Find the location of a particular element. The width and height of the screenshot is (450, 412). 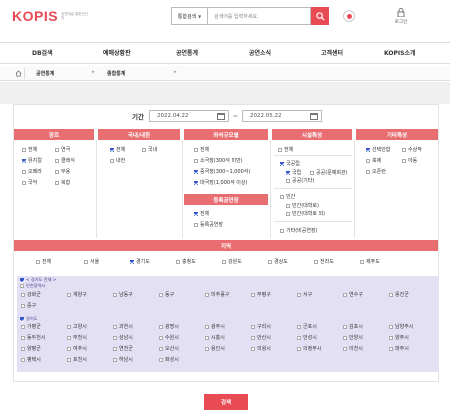

region-seoul-checkbox: 서울 is located at coordinates (91, 261).